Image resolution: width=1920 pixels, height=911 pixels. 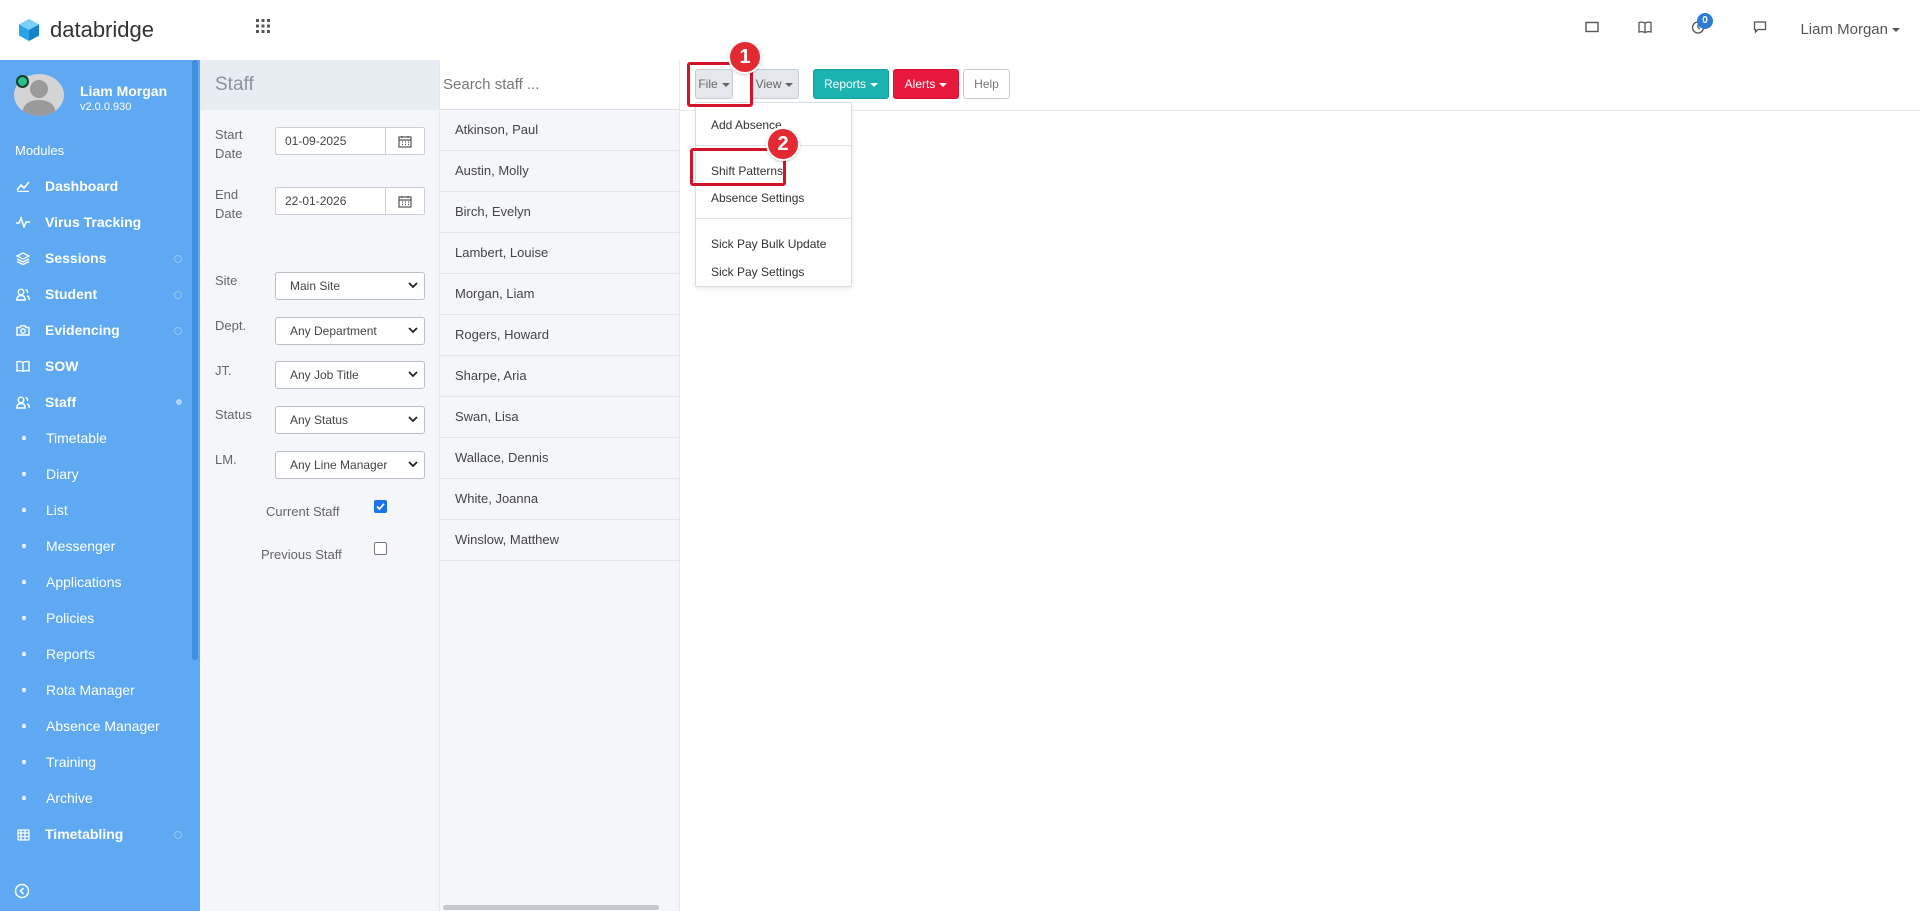 I want to click on staff-list-item: Sharpe, Aria, so click(x=559, y=376).